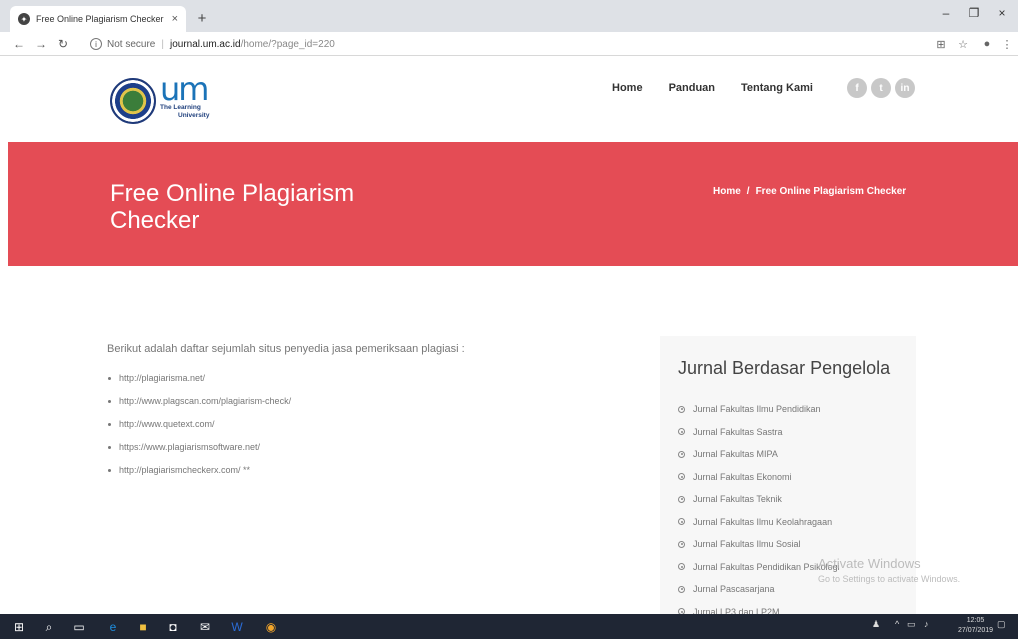  I want to click on sidebar-item: Jurnal Fakultas Pendidikan Psikologi, so click(759, 567).